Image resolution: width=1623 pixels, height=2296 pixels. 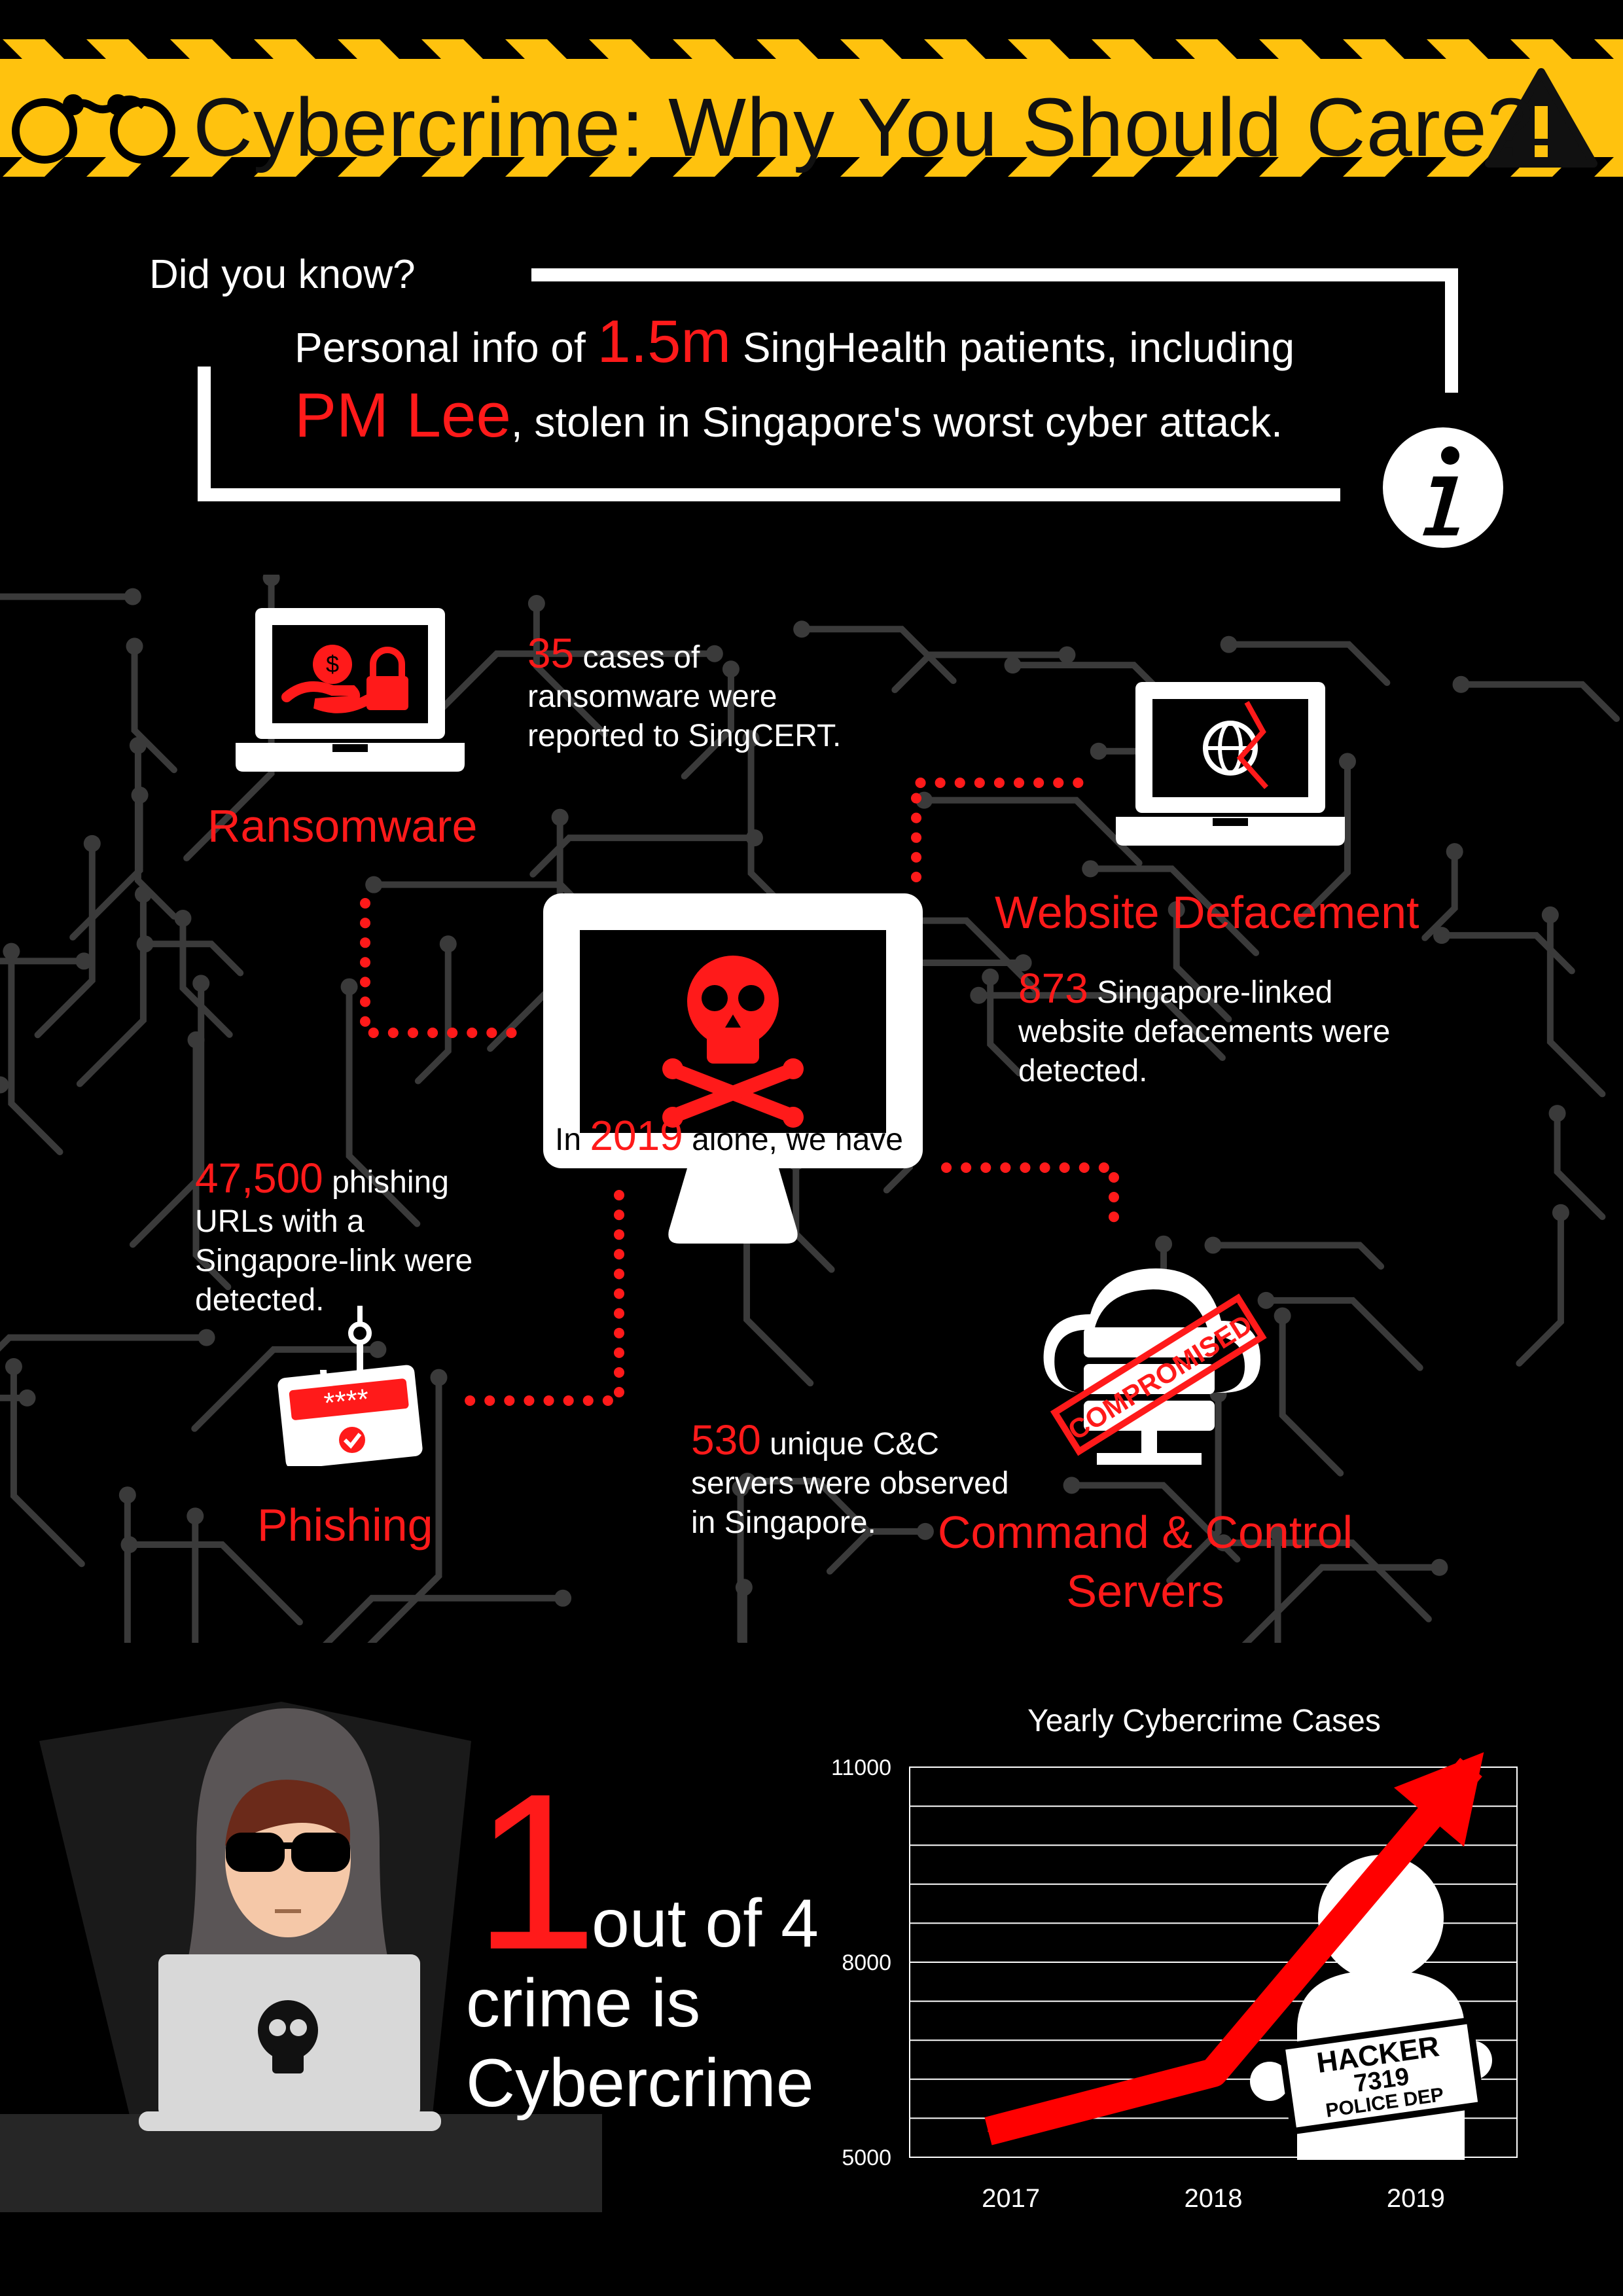 What do you see at coordinates (705, 1924) in the screenshot?
I see `ratio-text-1: out of 4` at bounding box center [705, 1924].